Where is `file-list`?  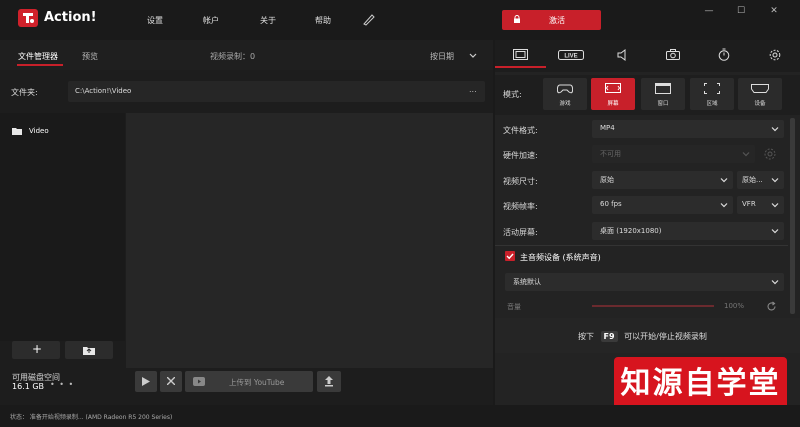
file-list is located at coordinates (62, 227).